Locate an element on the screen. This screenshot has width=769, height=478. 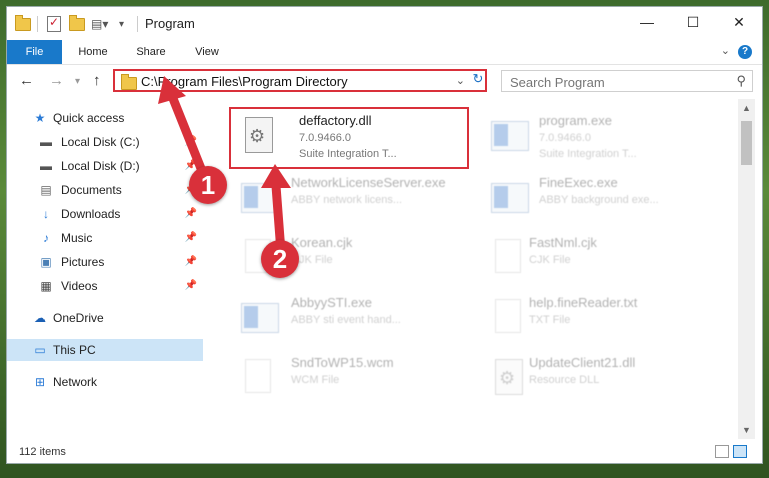
annotation-badge-2: 2 is located at coordinates (280, 259).